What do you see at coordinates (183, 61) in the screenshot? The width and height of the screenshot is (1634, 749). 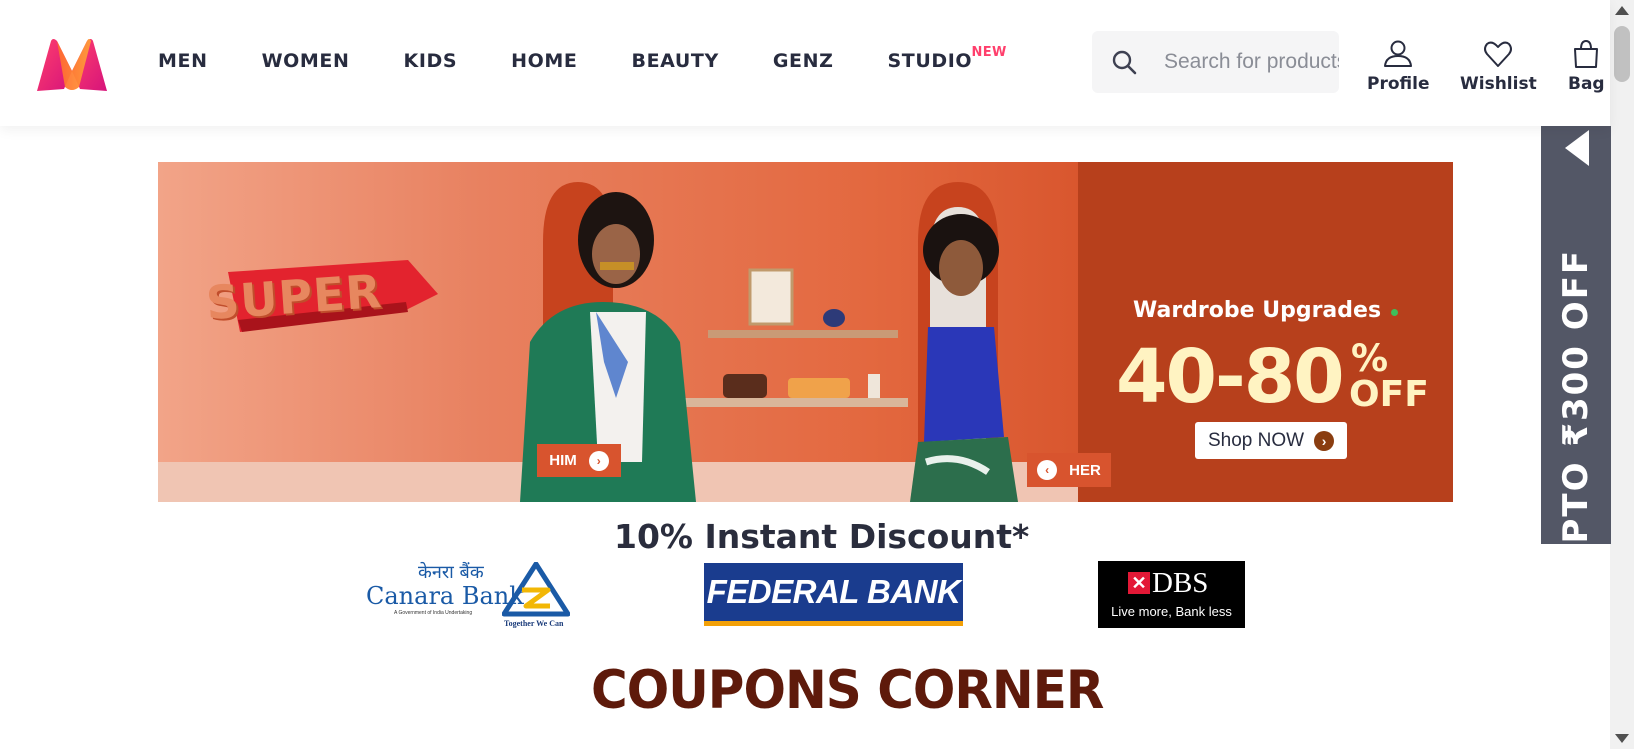 I see `nav-men: MEN` at bounding box center [183, 61].